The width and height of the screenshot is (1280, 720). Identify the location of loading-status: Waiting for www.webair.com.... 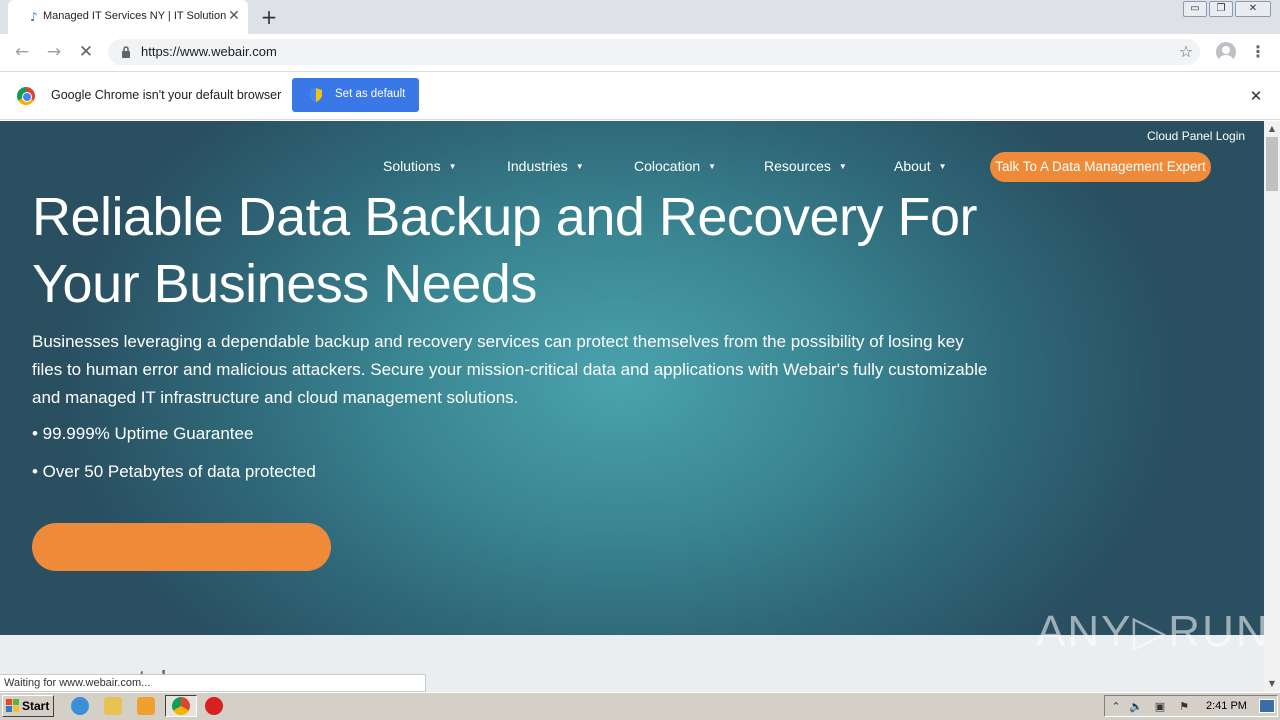
(213, 683).